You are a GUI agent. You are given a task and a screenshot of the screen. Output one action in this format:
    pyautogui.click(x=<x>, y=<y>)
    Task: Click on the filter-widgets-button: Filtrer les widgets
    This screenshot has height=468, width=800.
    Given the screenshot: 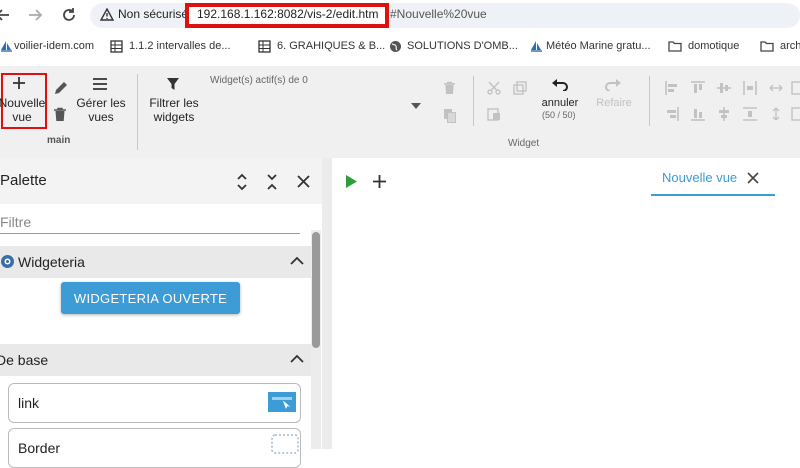 What is the action you would take?
    pyautogui.click(x=174, y=110)
    